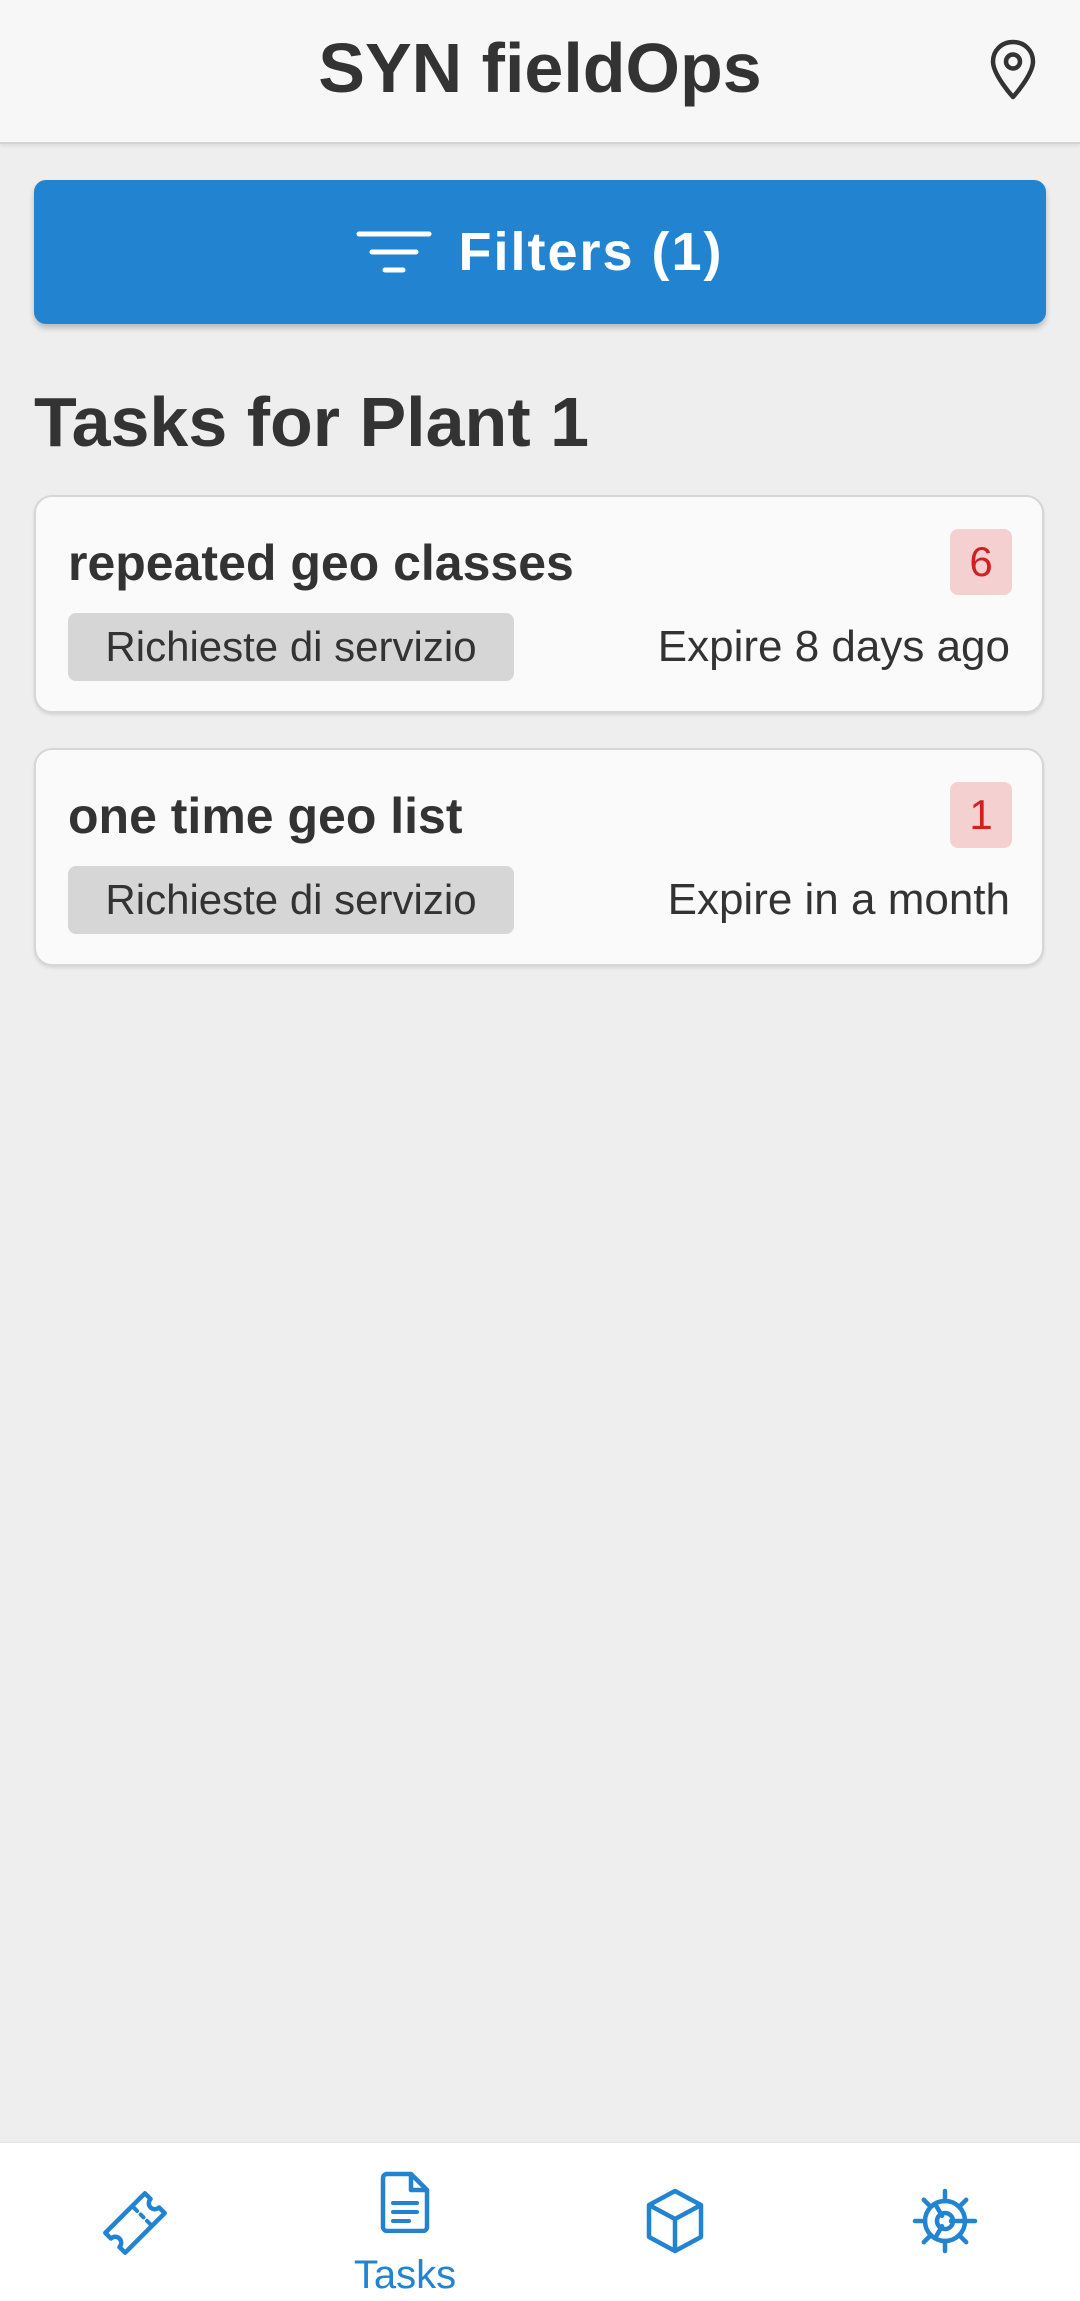 Image resolution: width=1080 pixels, height=2301 pixels. I want to click on task-title: one time geo list, so click(265, 816).